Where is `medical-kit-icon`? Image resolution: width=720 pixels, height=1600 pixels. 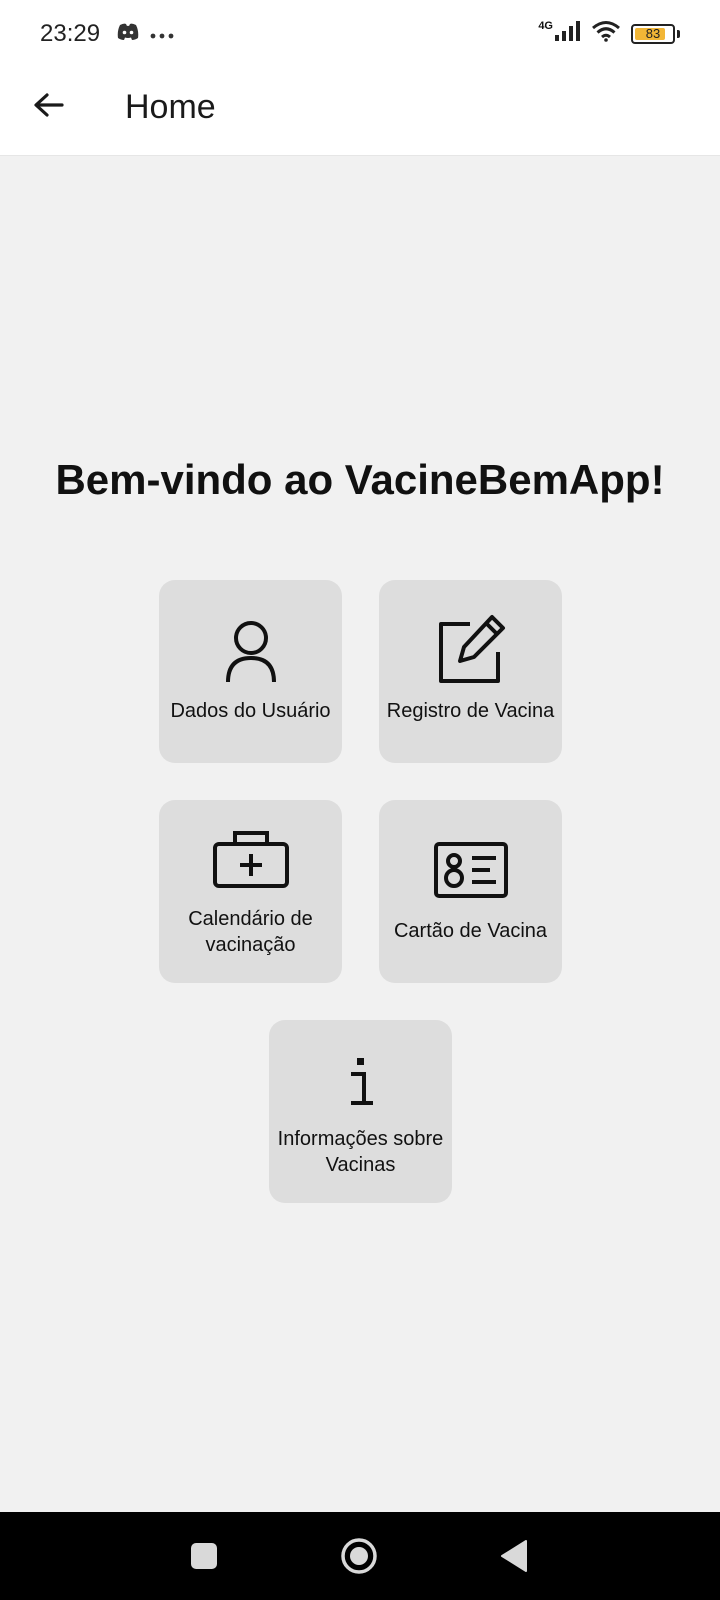 medical-kit-icon is located at coordinates (250, 859).